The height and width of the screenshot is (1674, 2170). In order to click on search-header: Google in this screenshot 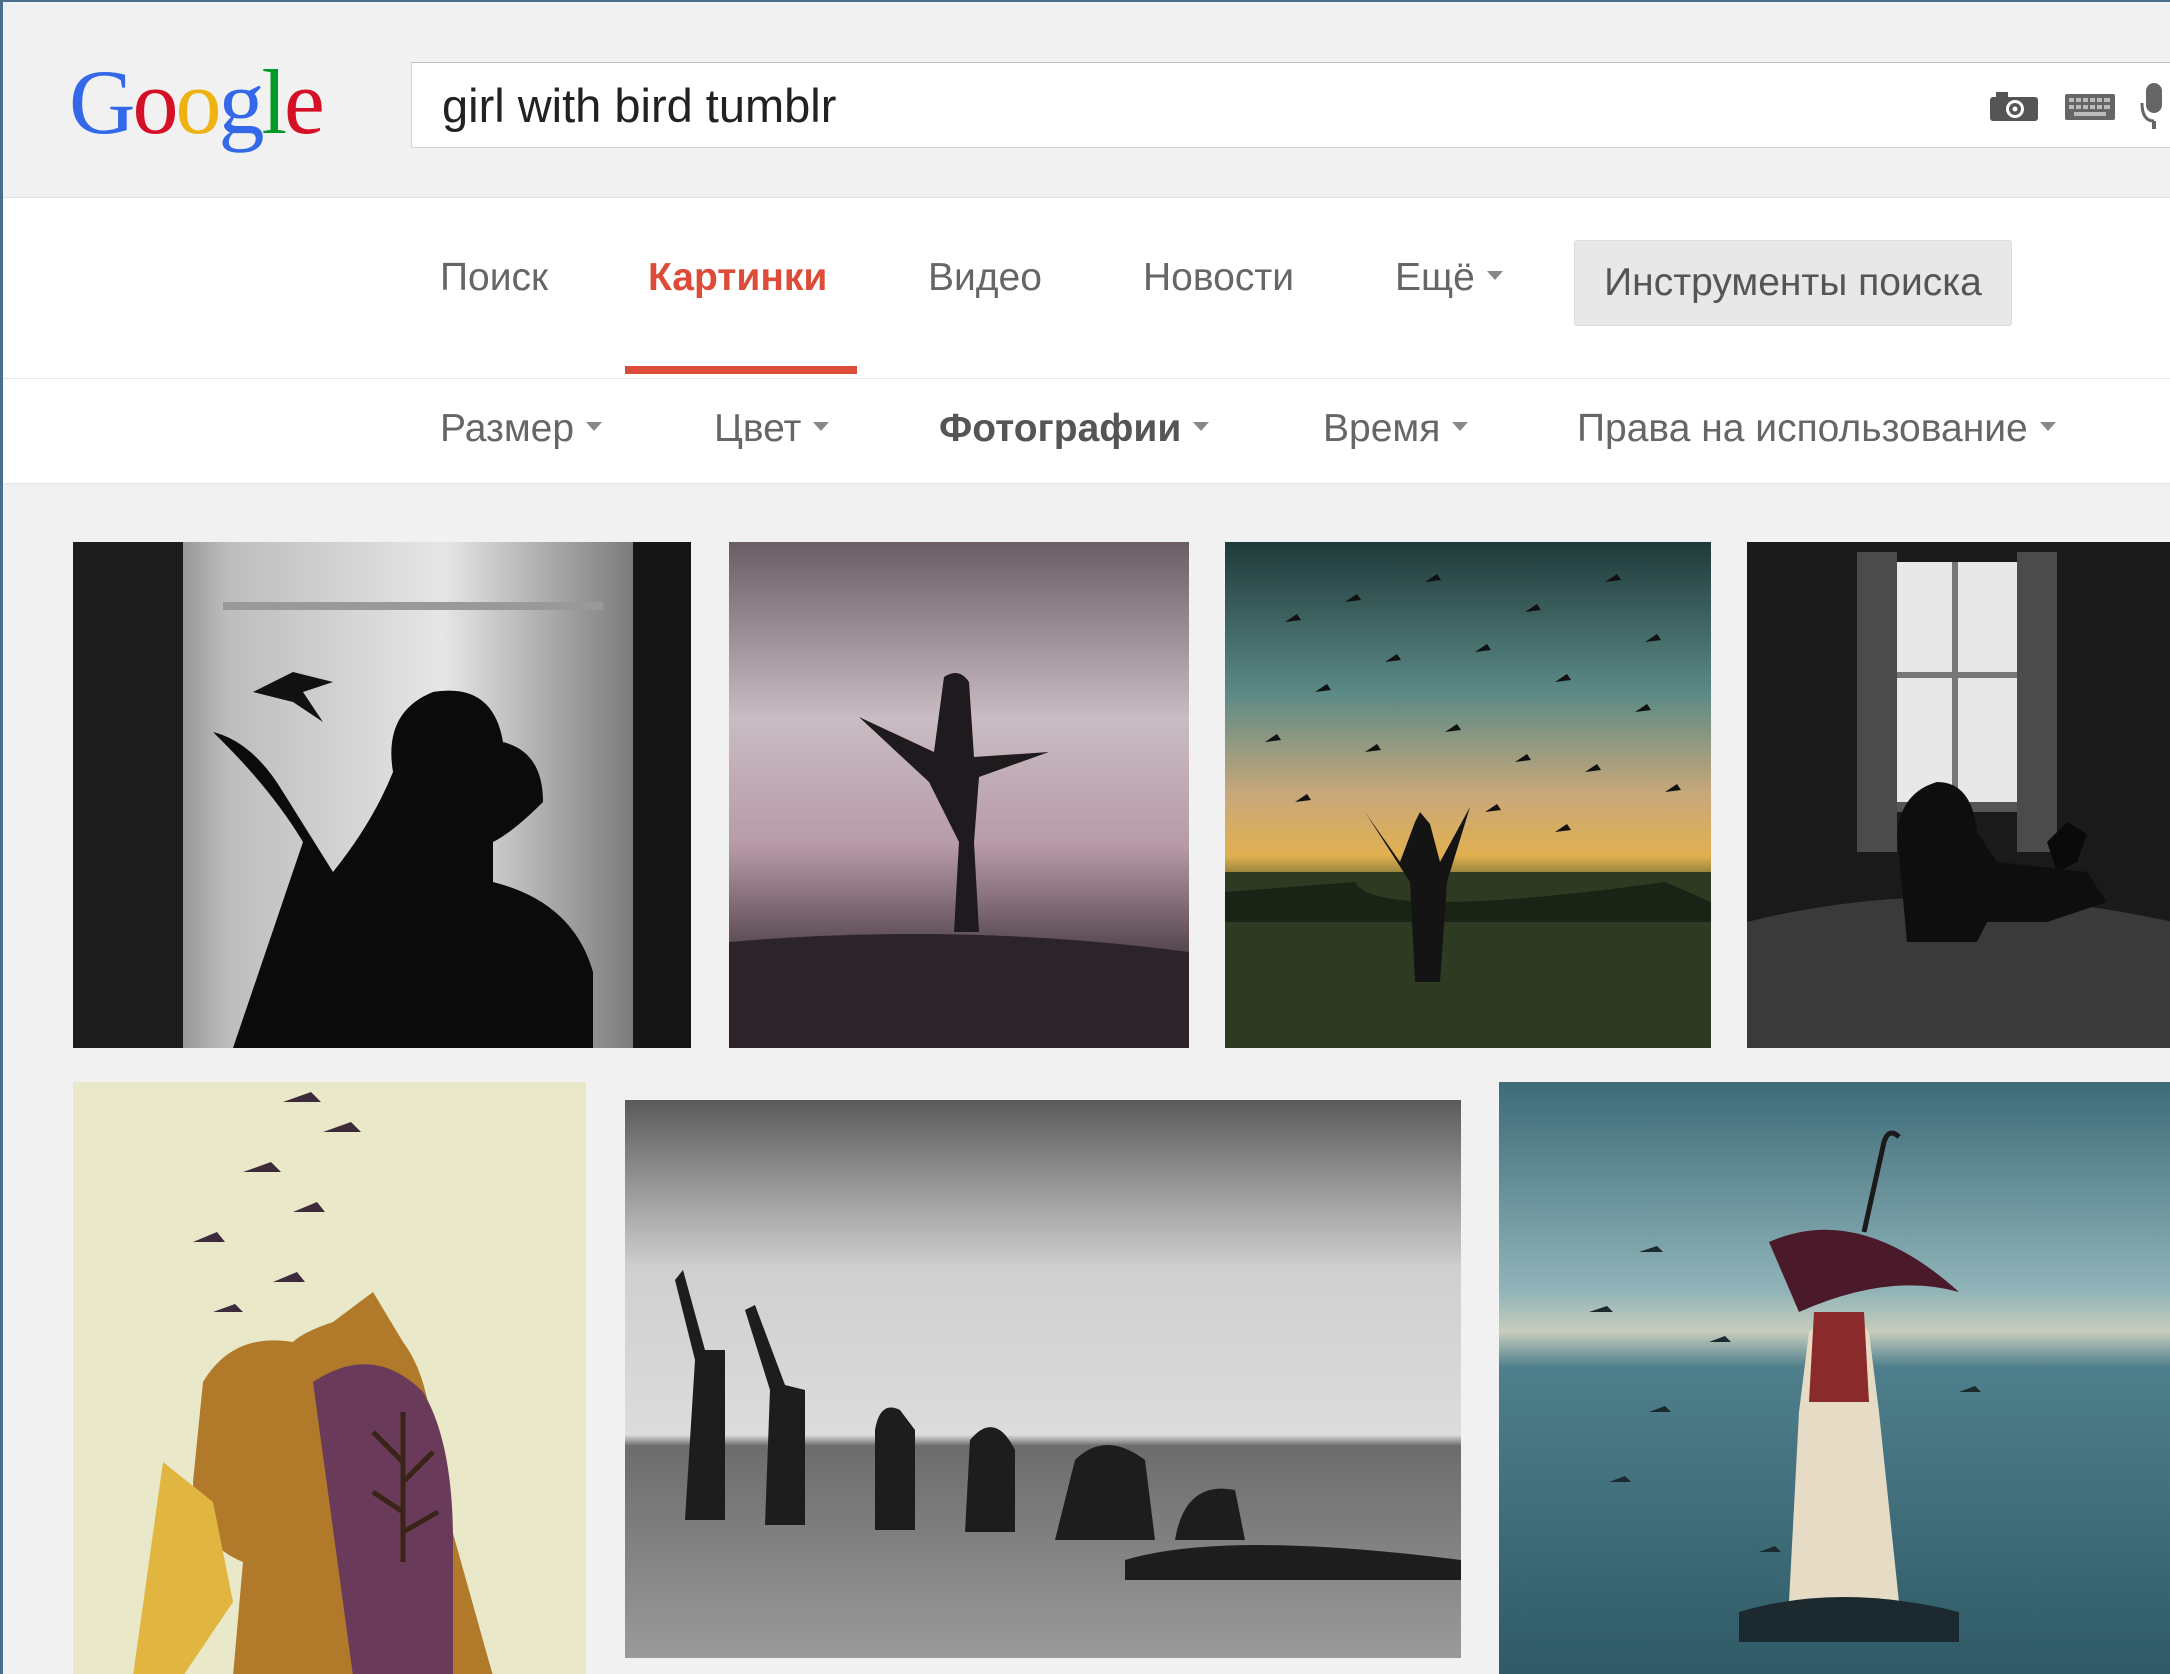, I will do `click(1086, 100)`.